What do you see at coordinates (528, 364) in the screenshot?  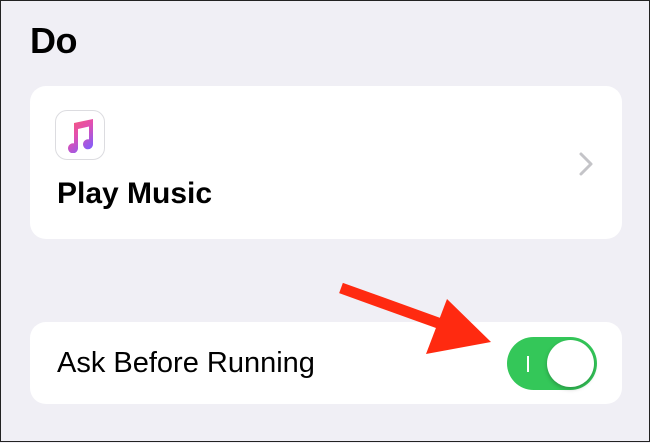 I see `toggle-on-indicator` at bounding box center [528, 364].